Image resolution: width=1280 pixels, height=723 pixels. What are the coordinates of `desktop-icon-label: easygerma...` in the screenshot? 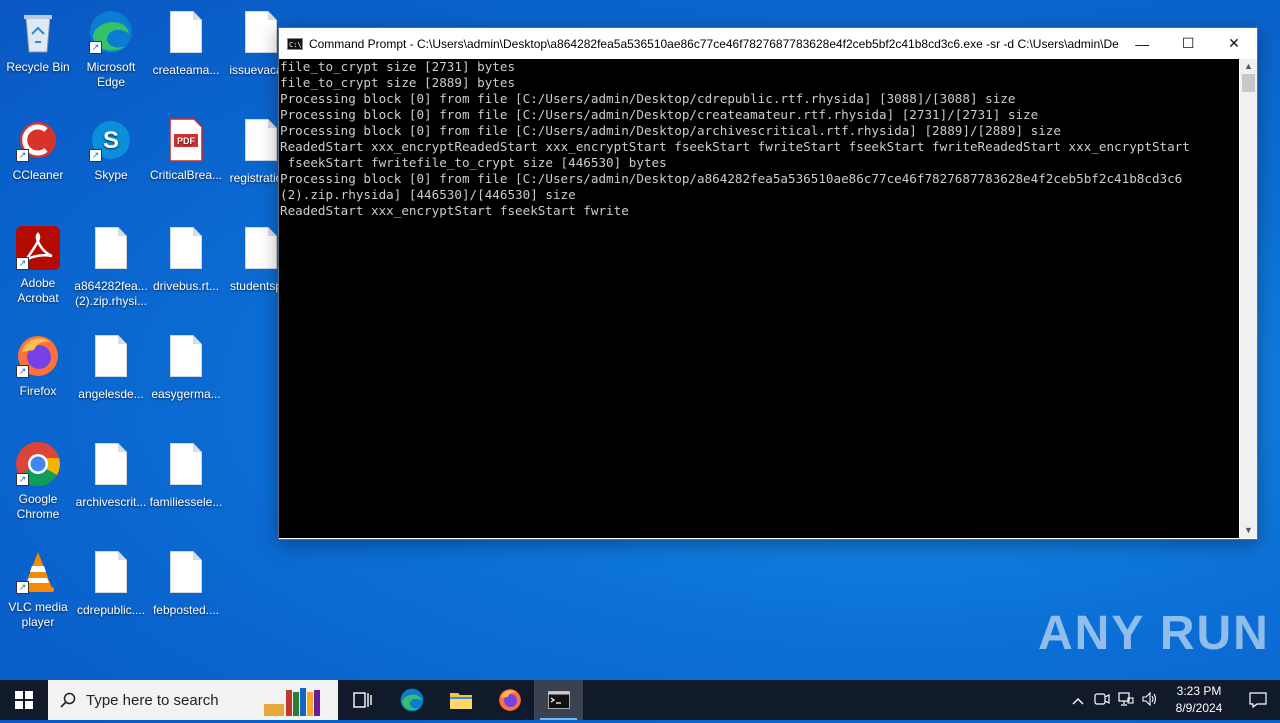 It's located at (186, 394).